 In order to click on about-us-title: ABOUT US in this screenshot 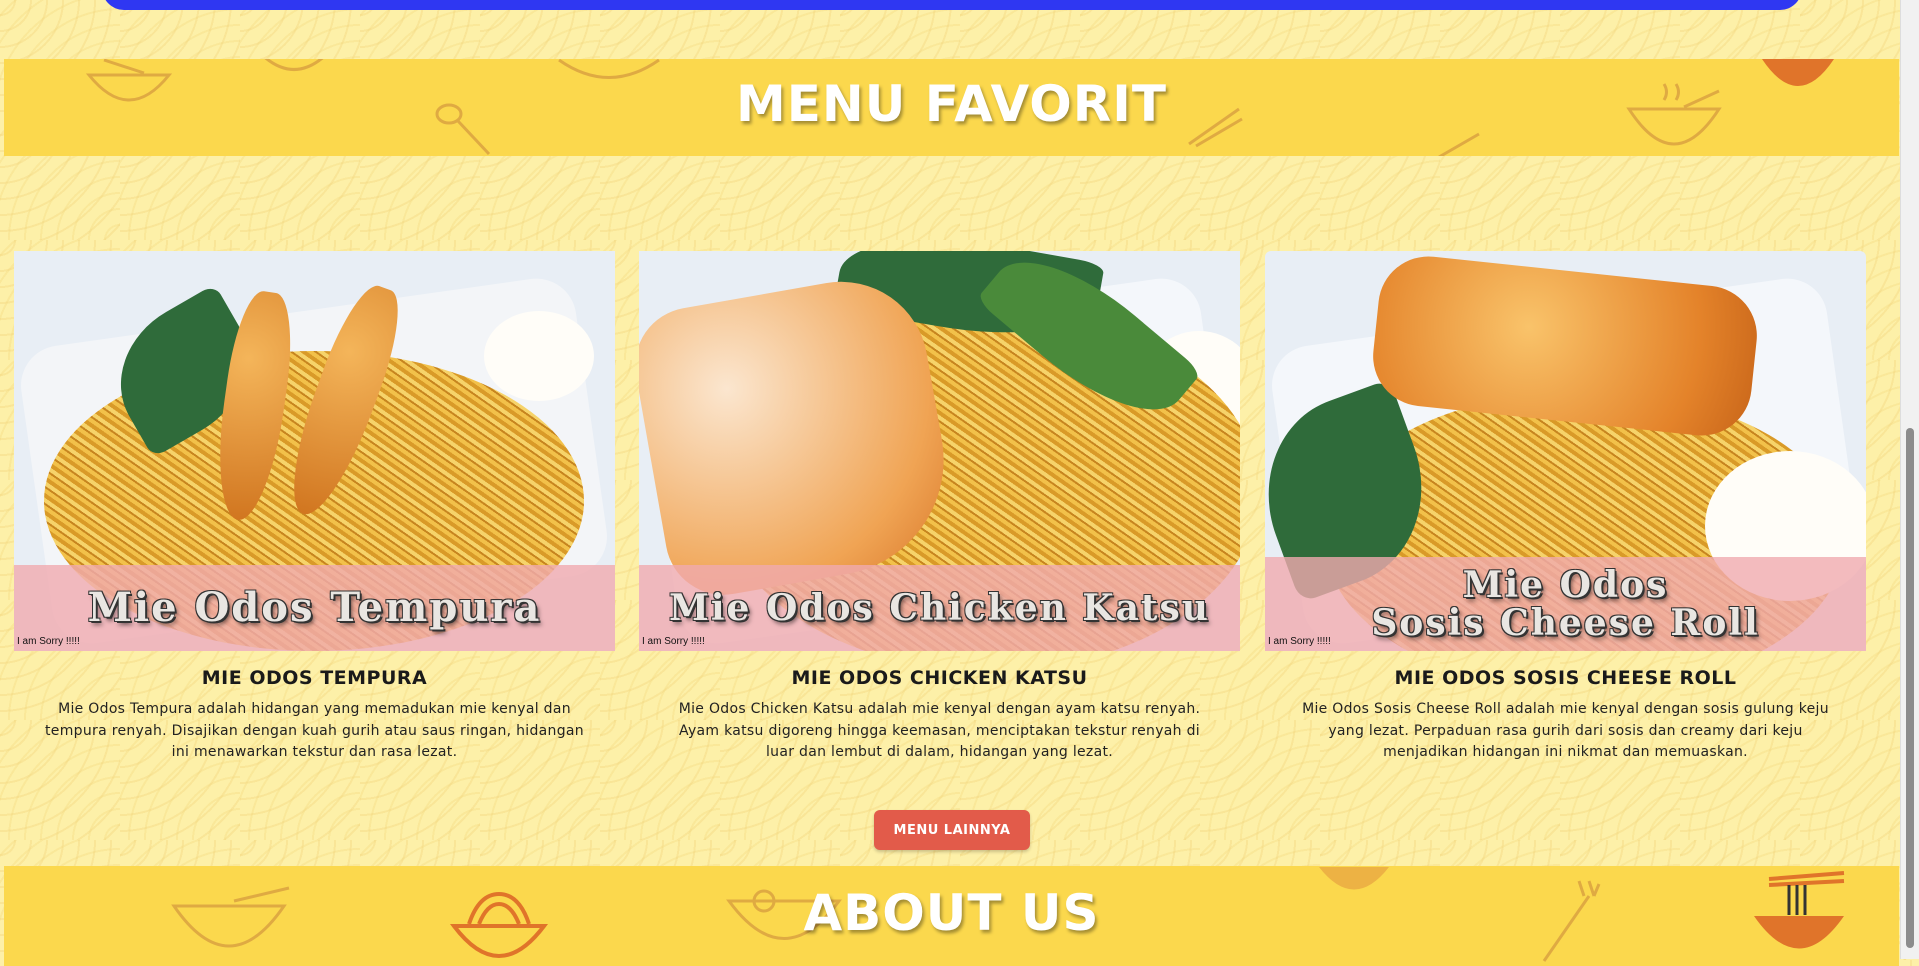, I will do `click(951, 913)`.